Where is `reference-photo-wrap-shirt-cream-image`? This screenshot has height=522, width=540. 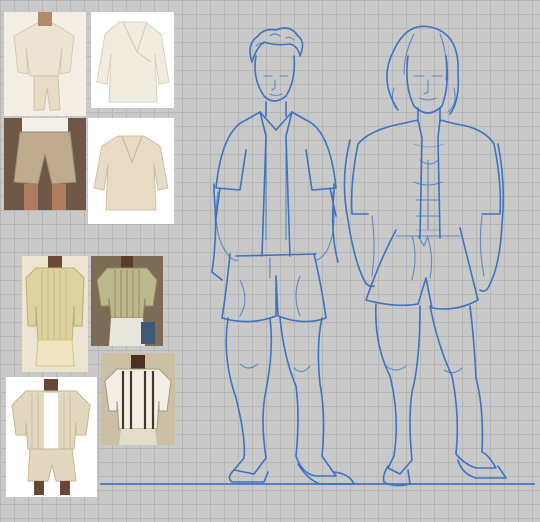
reference-photo-wrap-shirt-cream-image is located at coordinates (132, 60).